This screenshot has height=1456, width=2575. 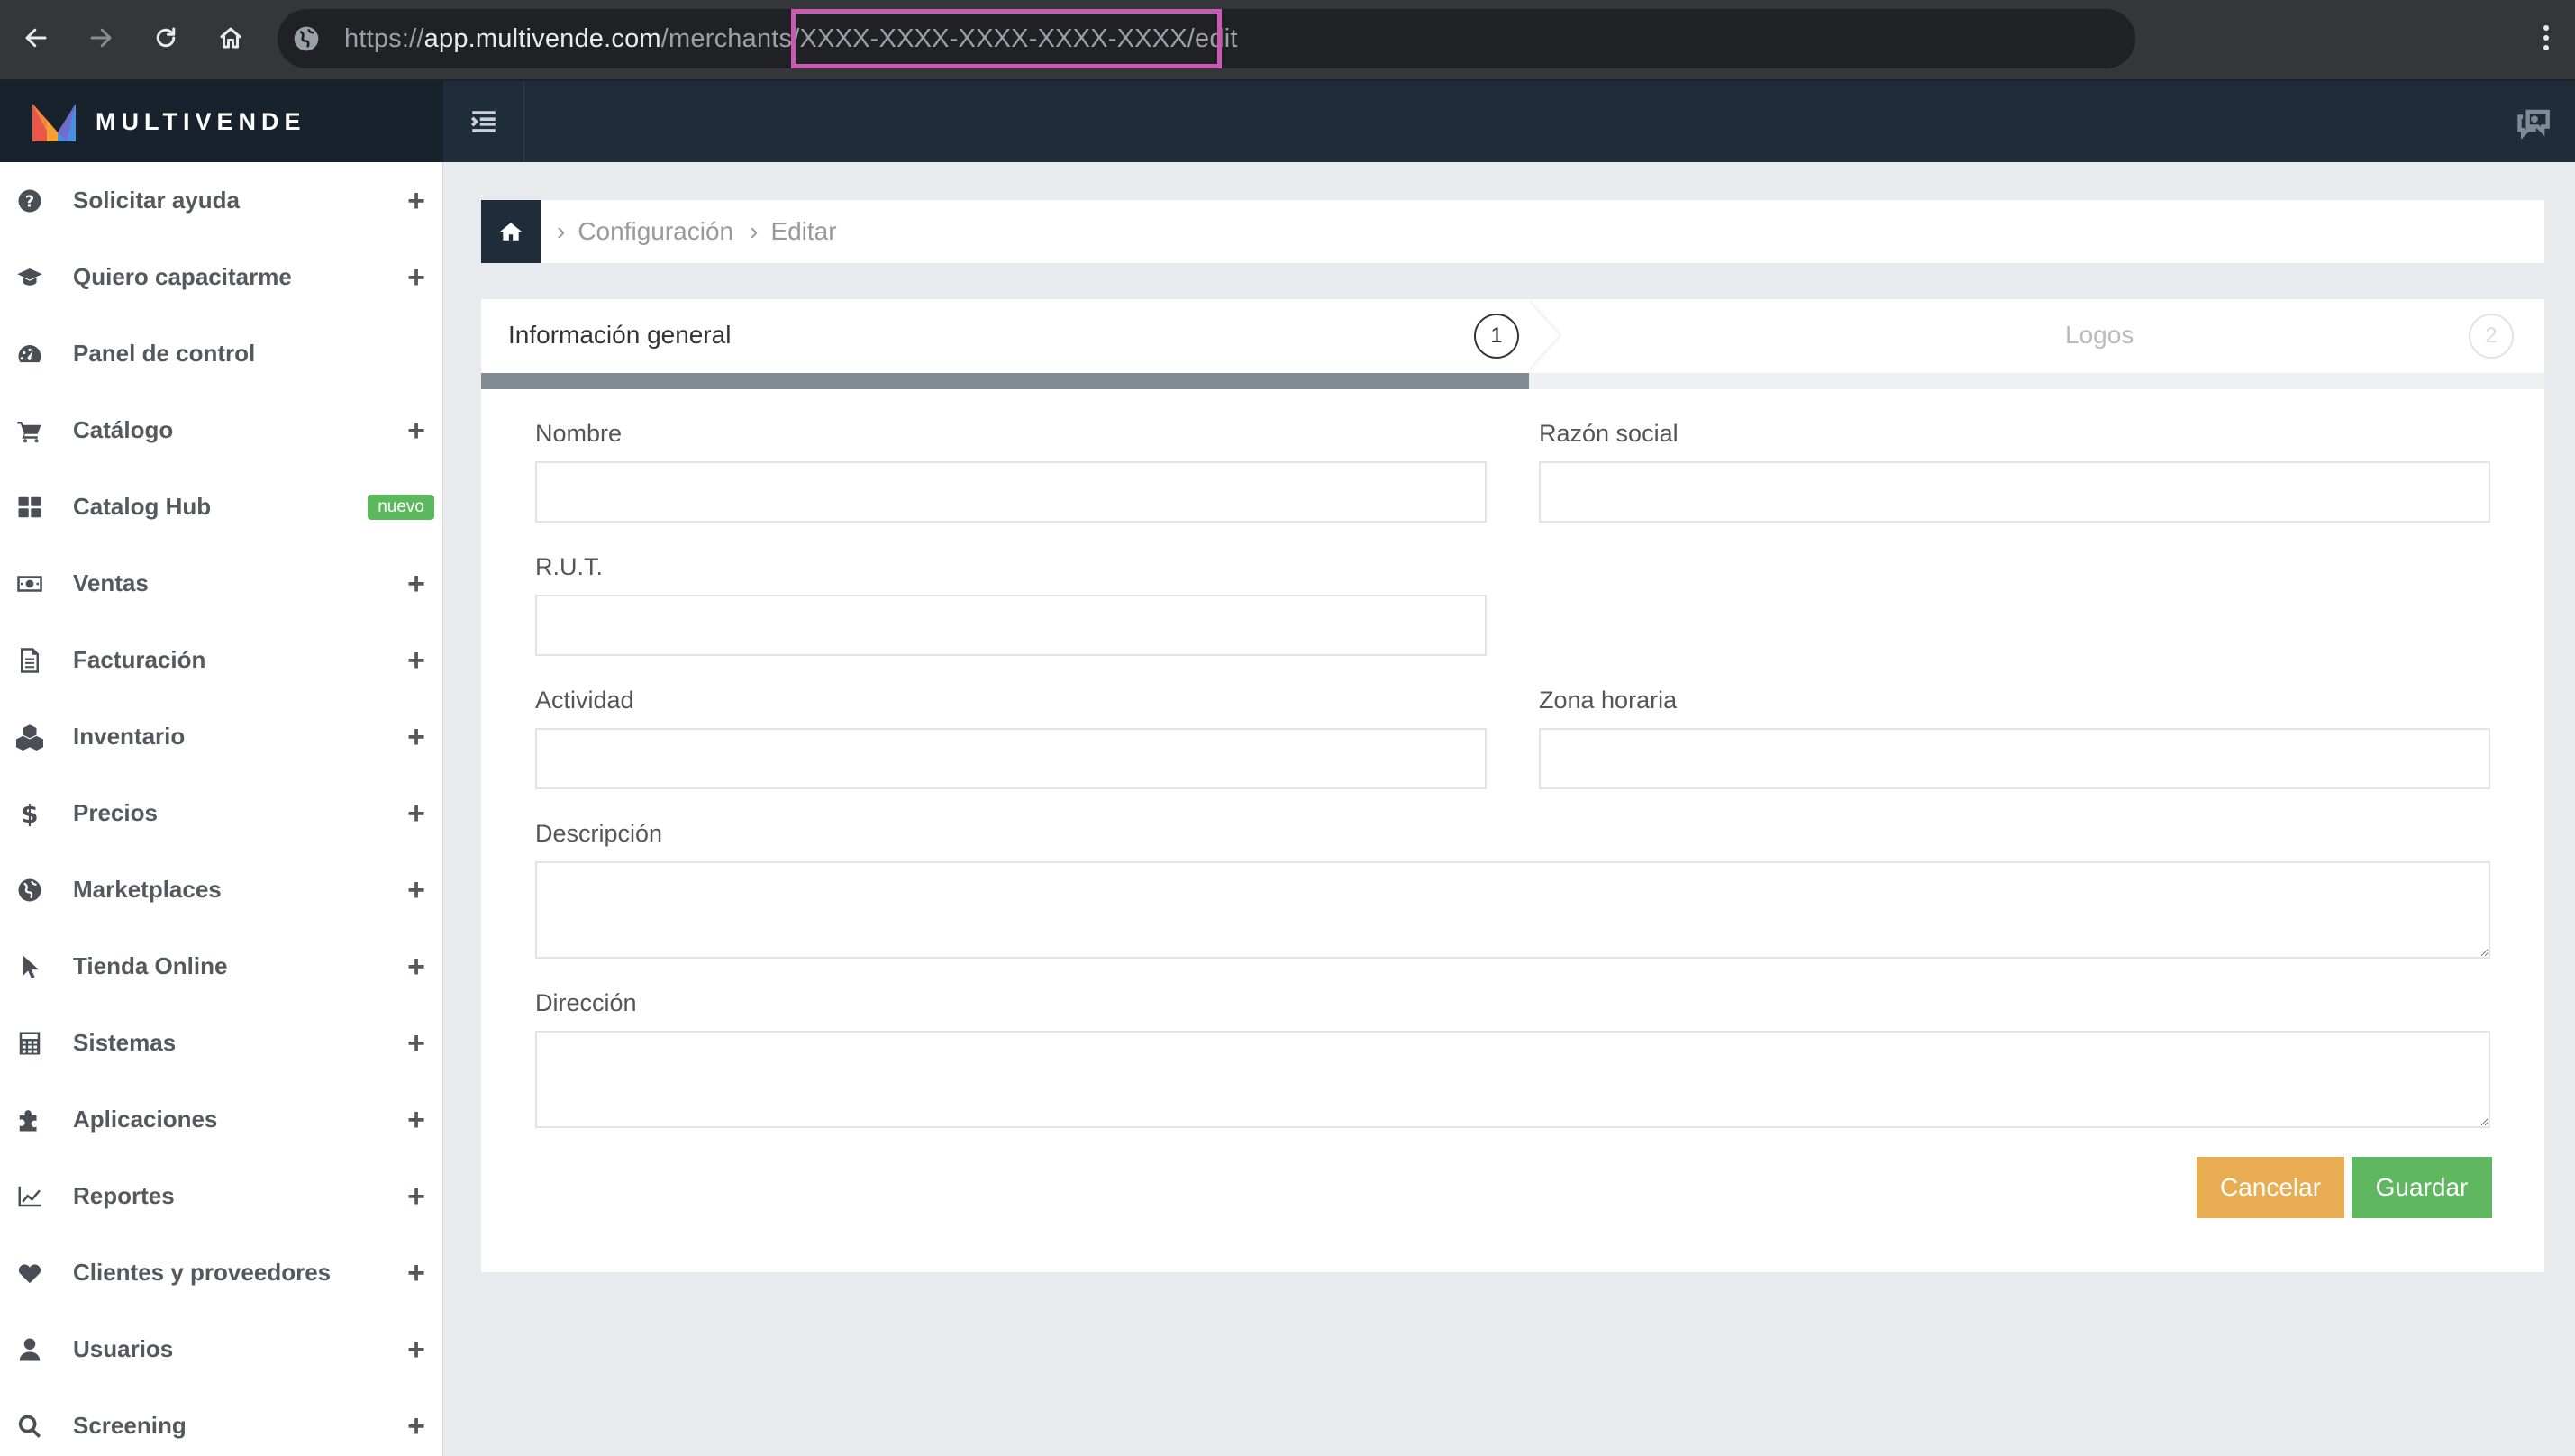 What do you see at coordinates (1011, 758) in the screenshot?
I see `actividad-input` at bounding box center [1011, 758].